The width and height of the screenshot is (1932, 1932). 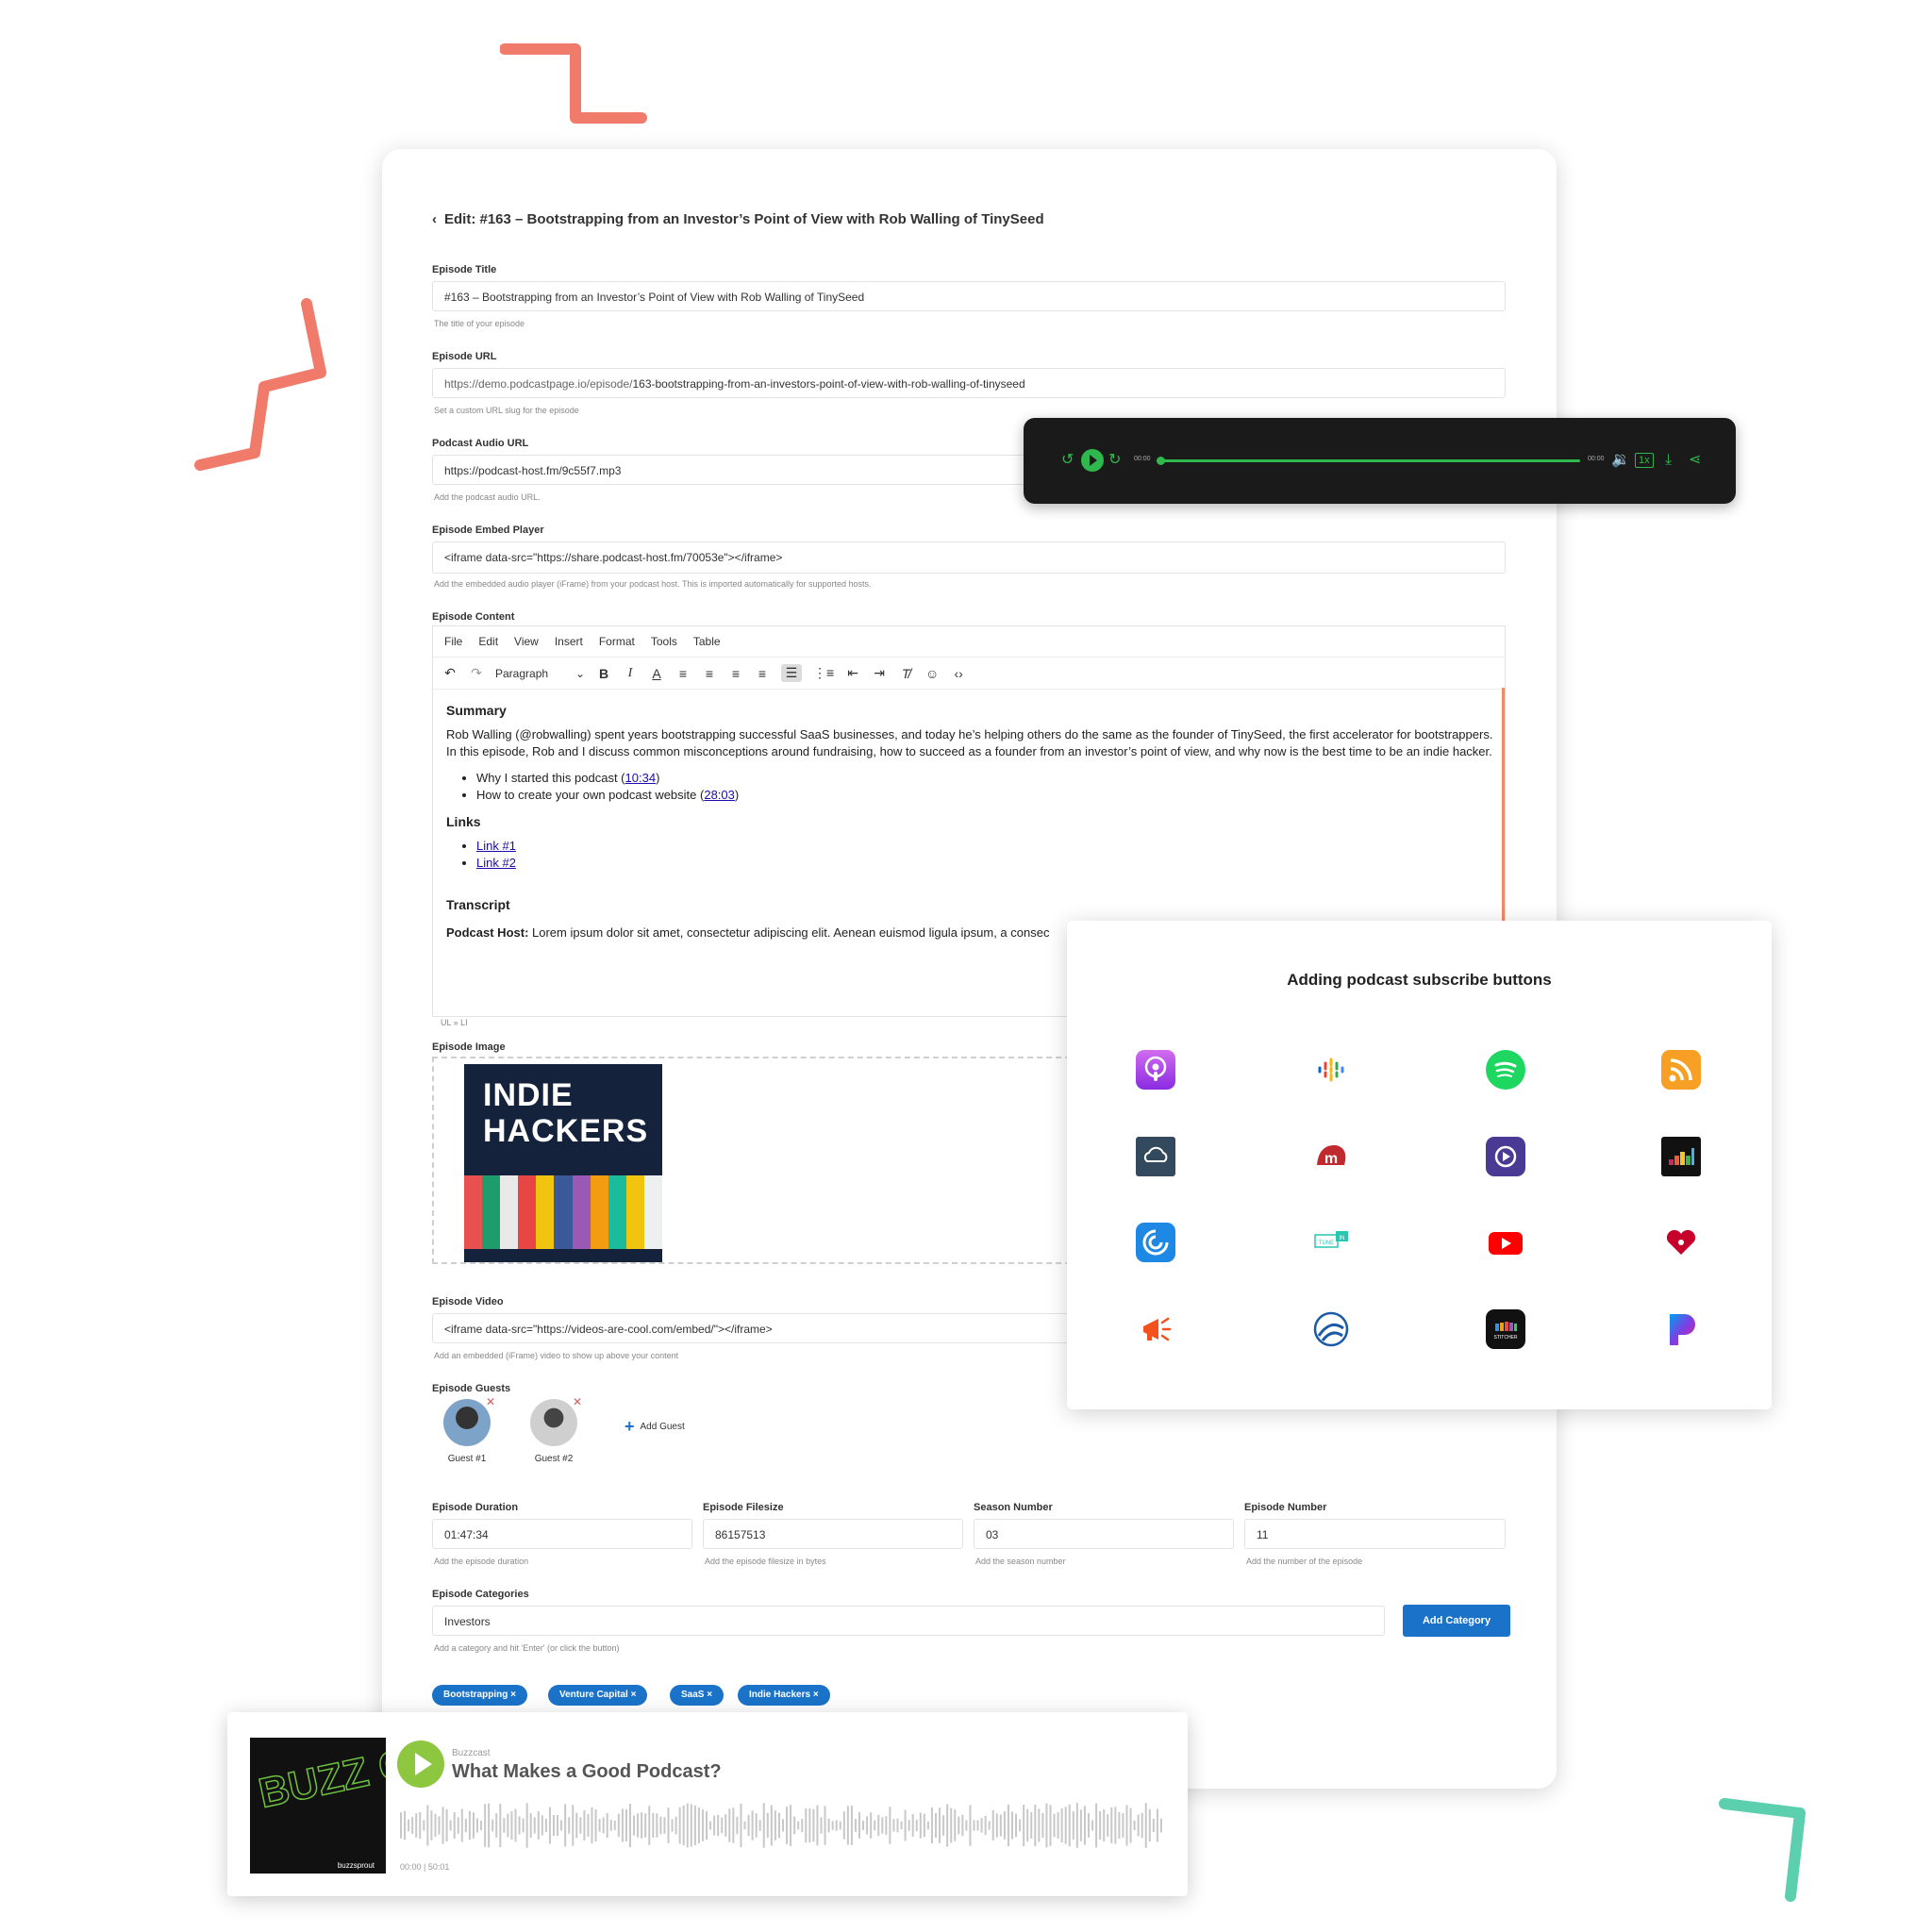 I want to click on chevron-left-icon: ‹, so click(x=434, y=219).